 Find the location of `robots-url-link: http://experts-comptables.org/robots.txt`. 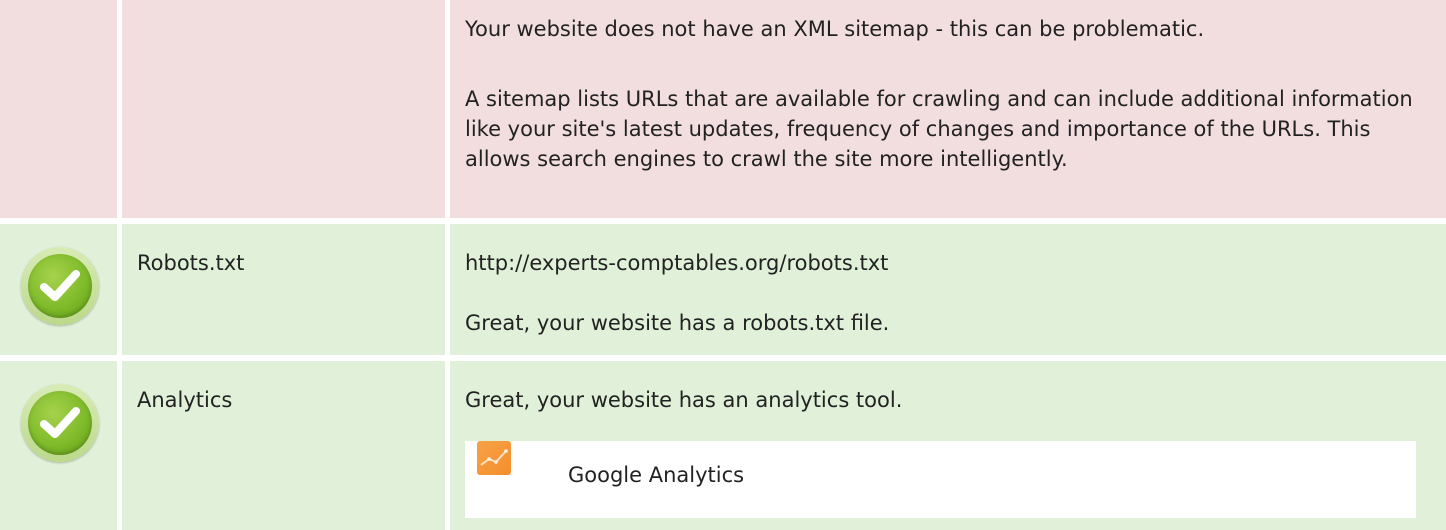

robots-url-link: http://experts-comptables.org/robots.txt is located at coordinates (945, 263).